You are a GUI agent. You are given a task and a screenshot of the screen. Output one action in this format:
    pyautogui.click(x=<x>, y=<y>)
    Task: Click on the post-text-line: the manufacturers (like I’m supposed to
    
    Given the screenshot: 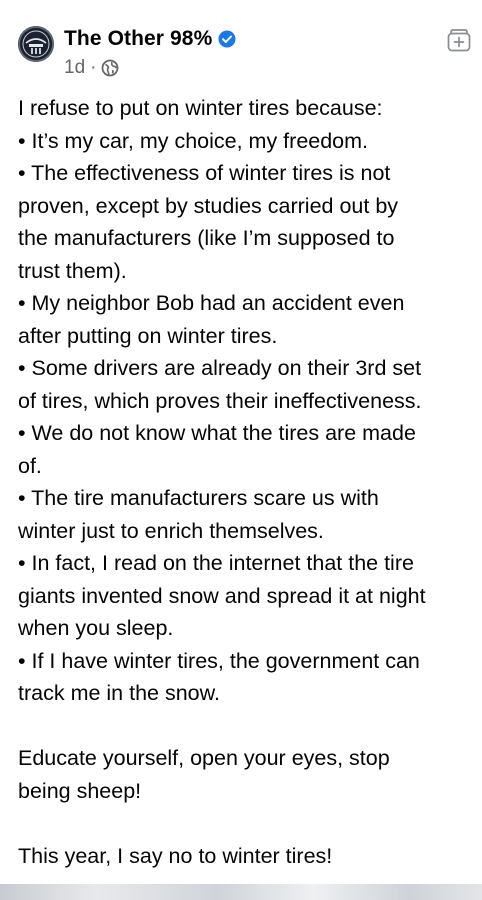 What is the action you would take?
    pyautogui.click(x=206, y=238)
    